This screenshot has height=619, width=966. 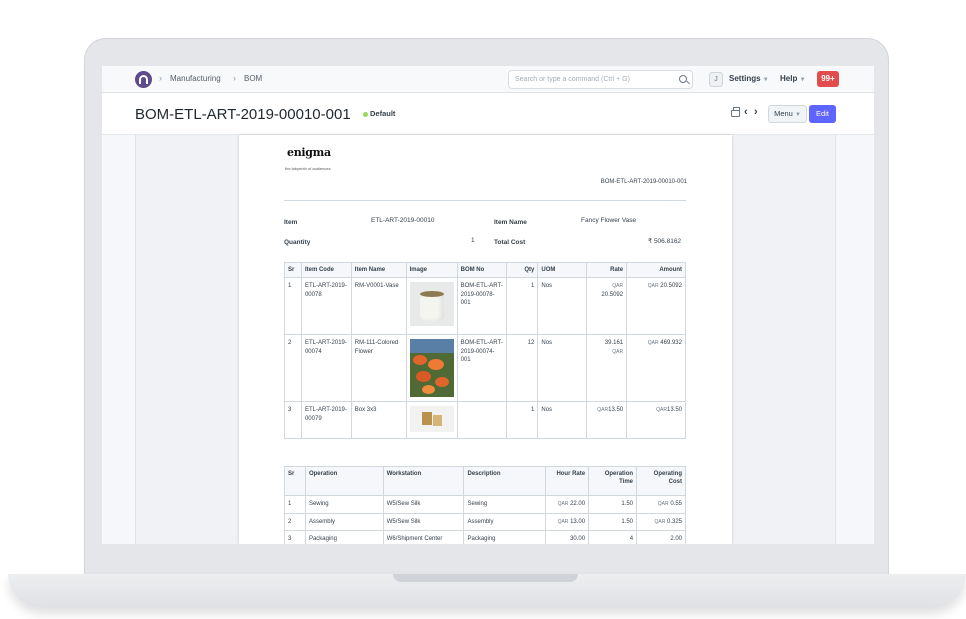 What do you see at coordinates (485, 200) in the screenshot?
I see `divider` at bounding box center [485, 200].